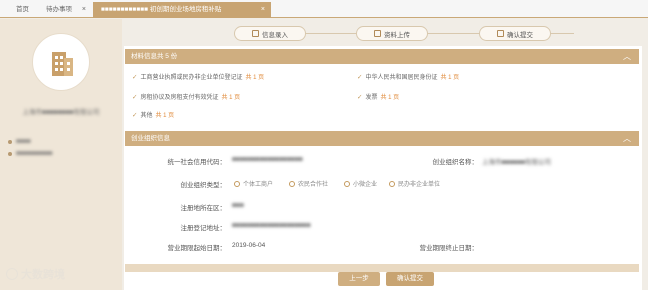  Describe the element at coordinates (371, 98) in the screenshot. I see `material-name: 发票` at that location.